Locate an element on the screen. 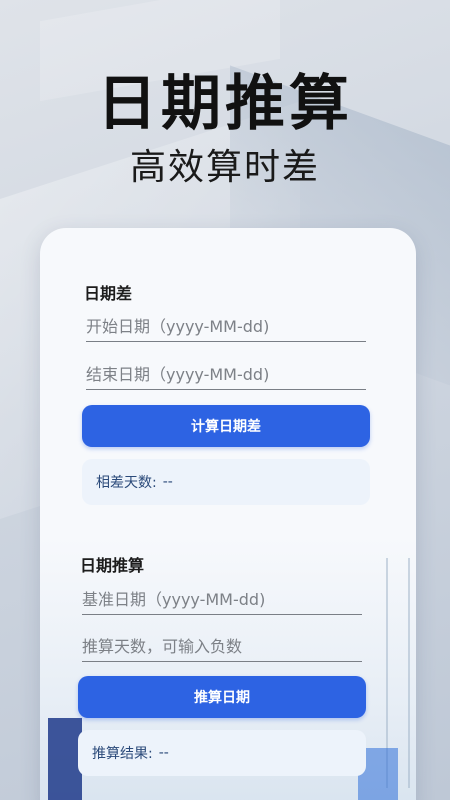  date-diff-title: 日期差 is located at coordinates (108, 293).